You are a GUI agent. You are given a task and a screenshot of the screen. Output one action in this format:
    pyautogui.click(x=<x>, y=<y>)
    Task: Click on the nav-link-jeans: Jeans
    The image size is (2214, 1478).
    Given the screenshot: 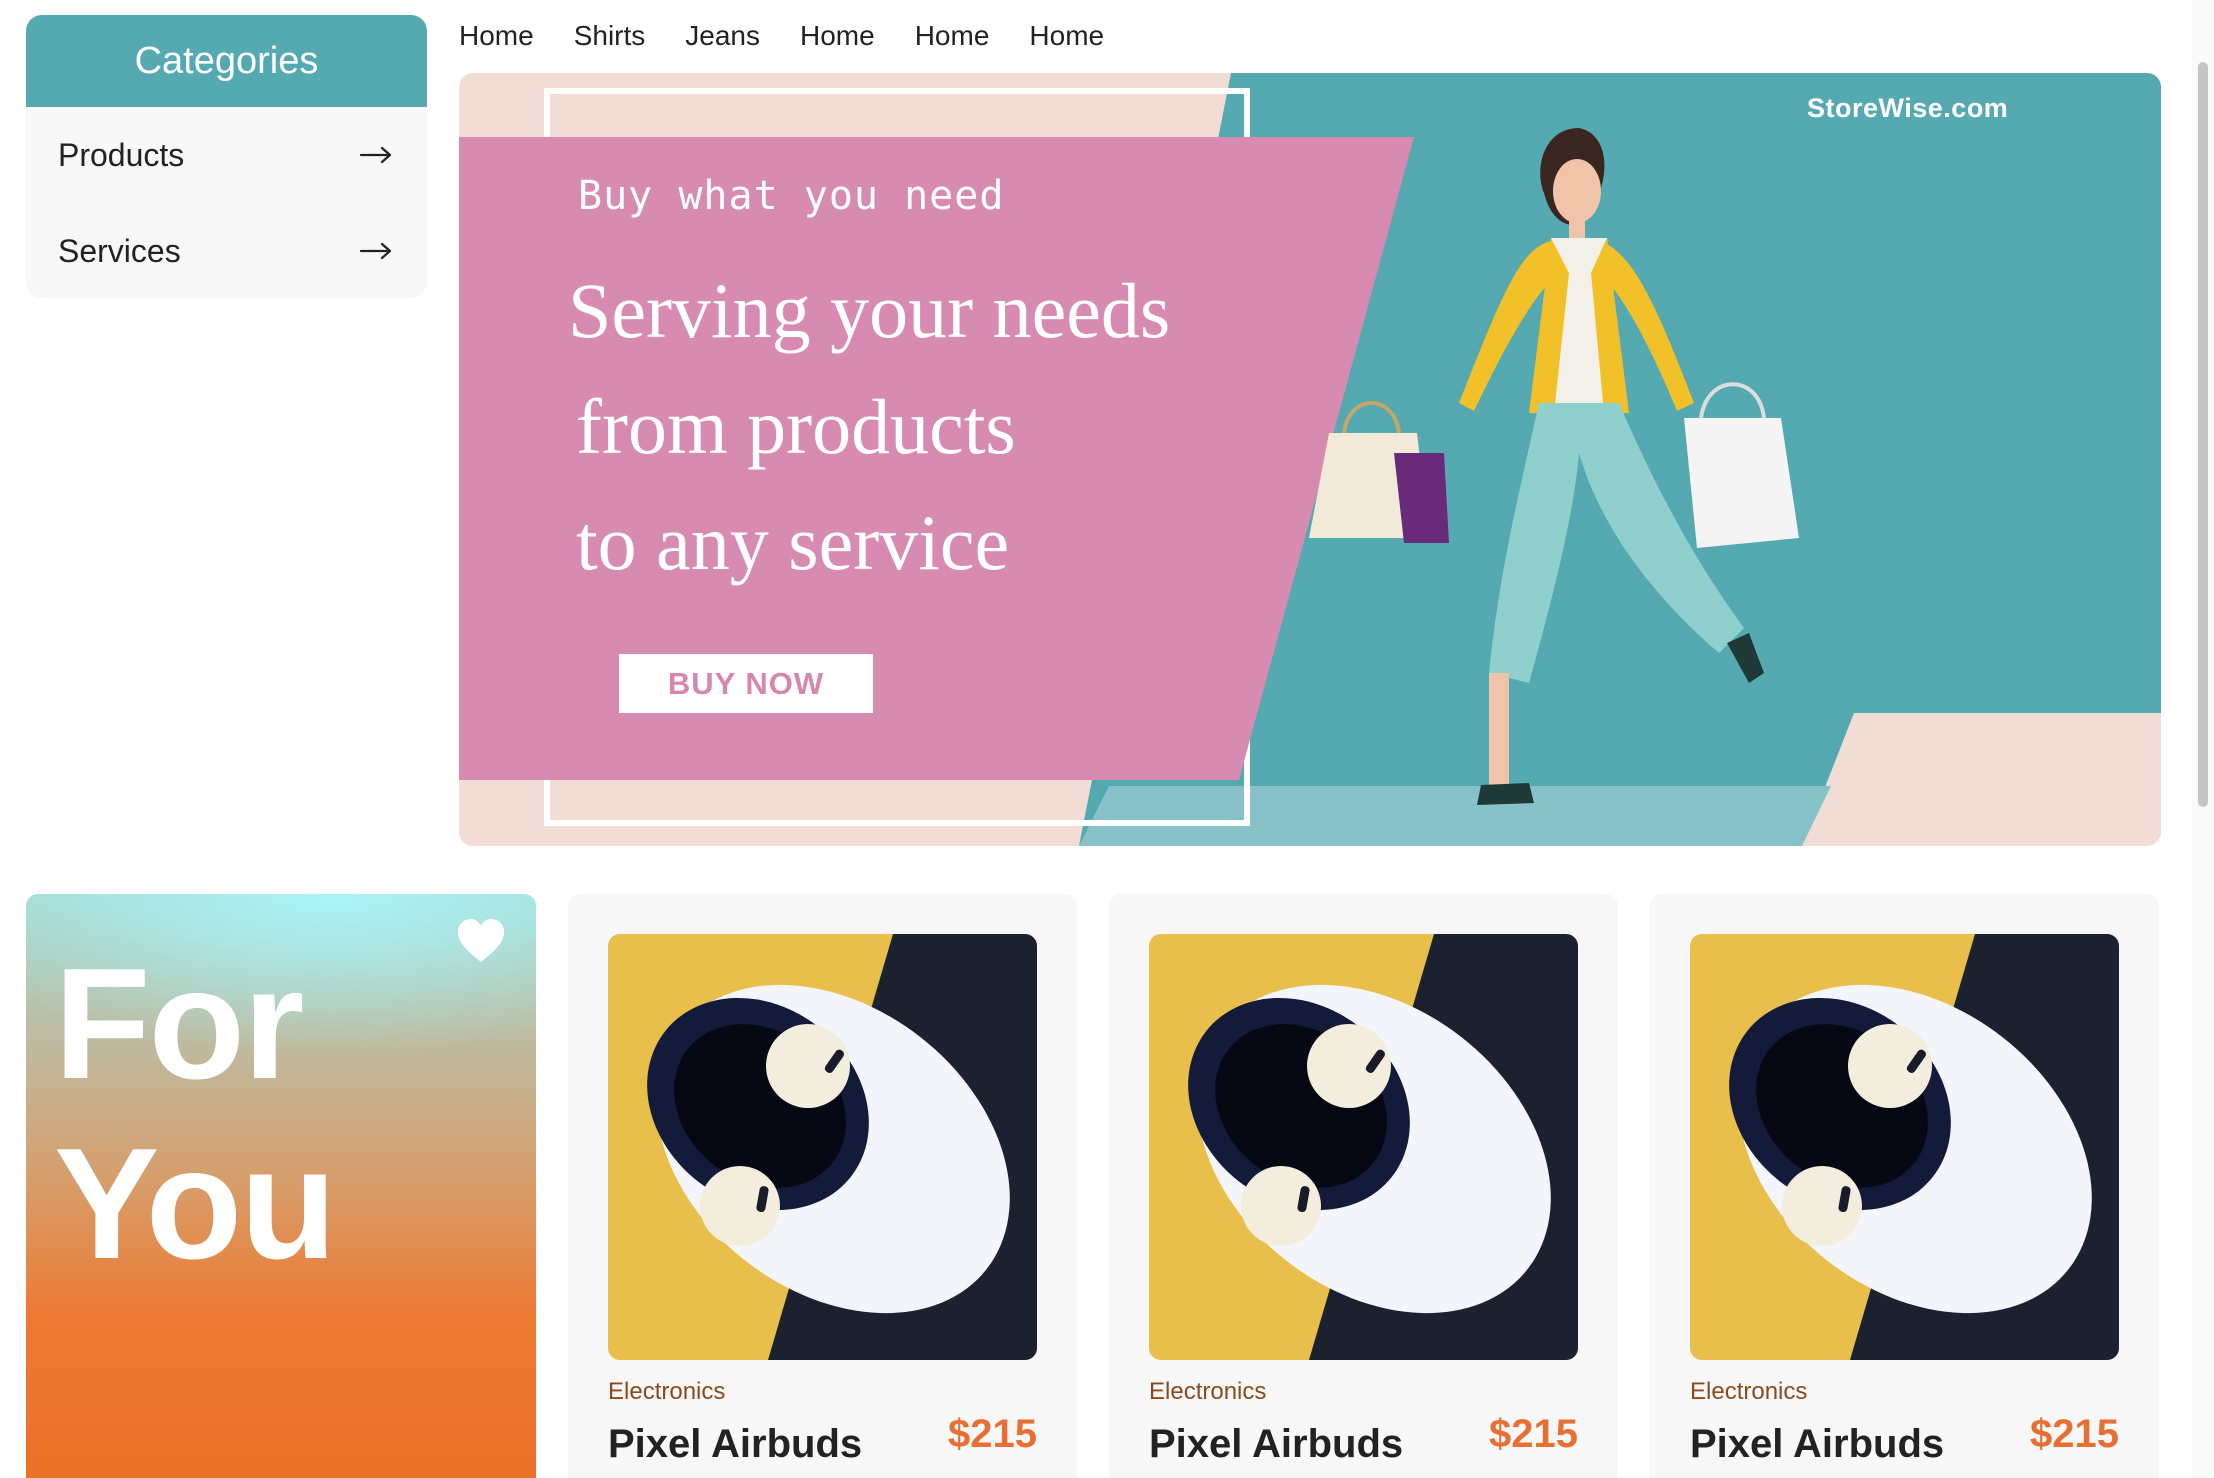 What is the action you would take?
    pyautogui.click(x=722, y=36)
    